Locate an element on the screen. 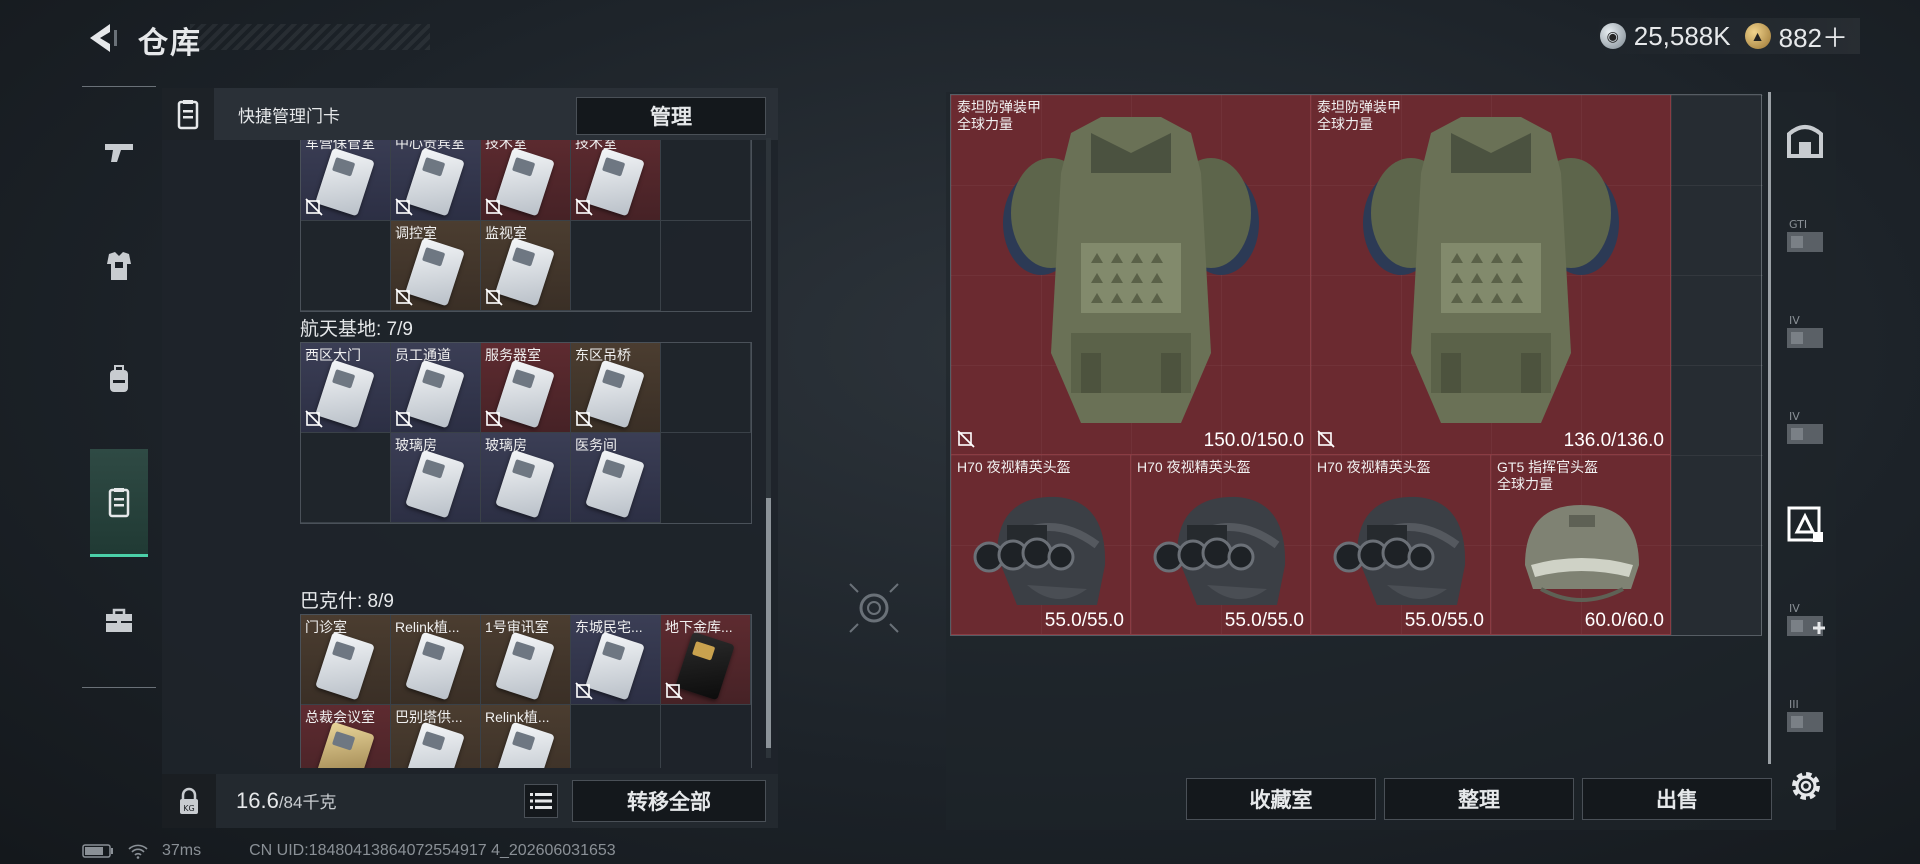 The image size is (1920, 864). currency-silver: ◉ 25,588K is located at coordinates (1665, 36).